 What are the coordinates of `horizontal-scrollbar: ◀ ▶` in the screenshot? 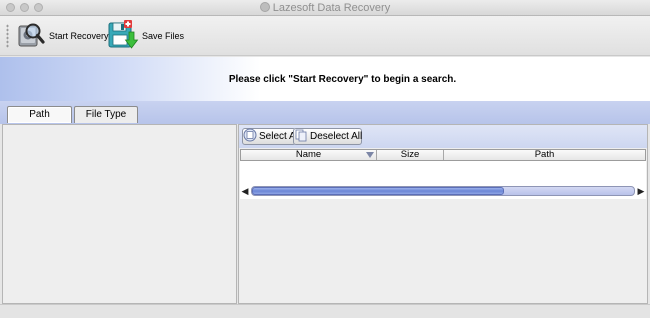 It's located at (443, 191).